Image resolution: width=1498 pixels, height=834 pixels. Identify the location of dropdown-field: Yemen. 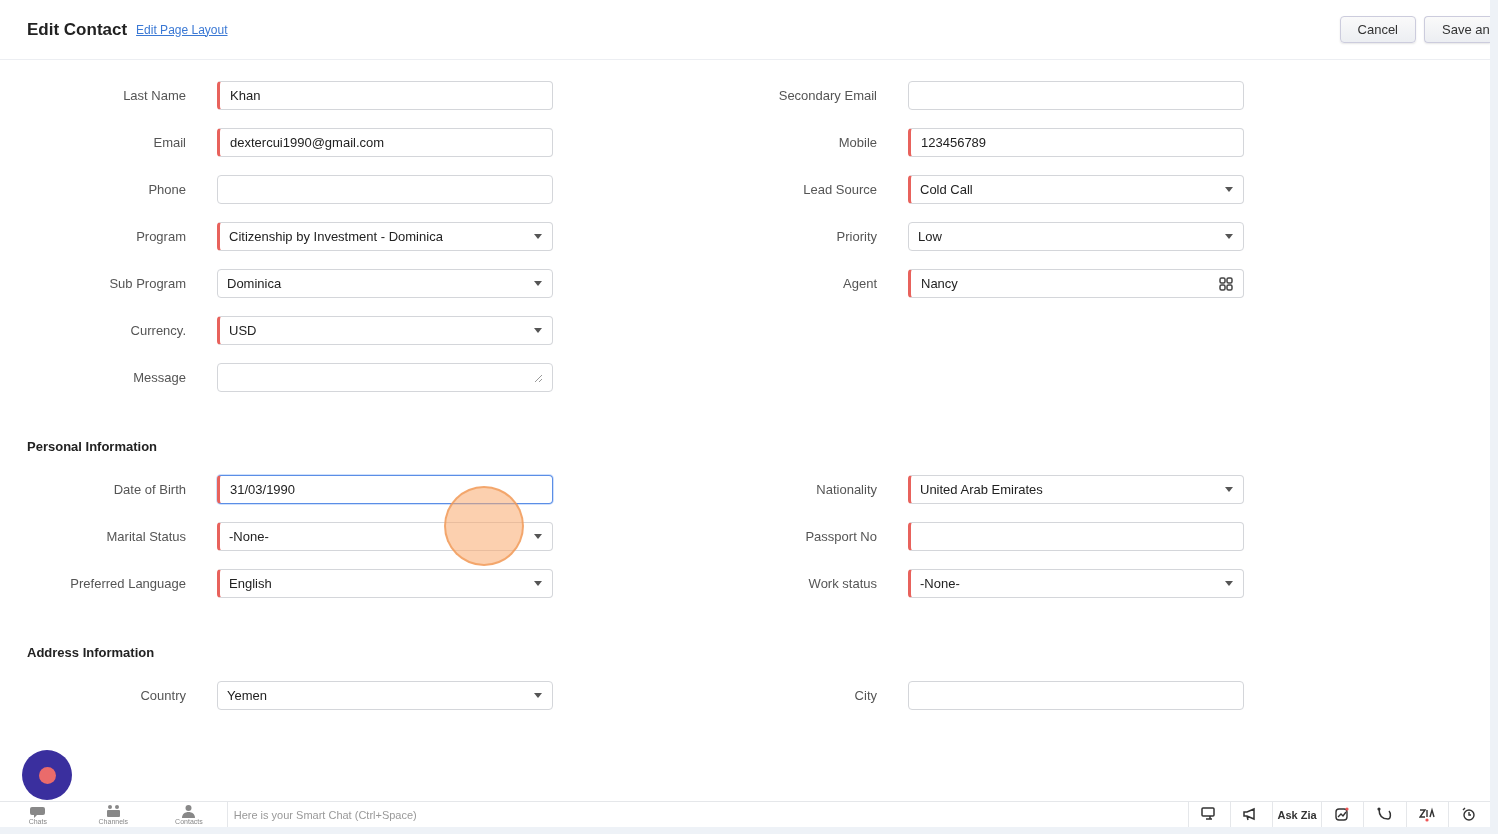
(385, 695).